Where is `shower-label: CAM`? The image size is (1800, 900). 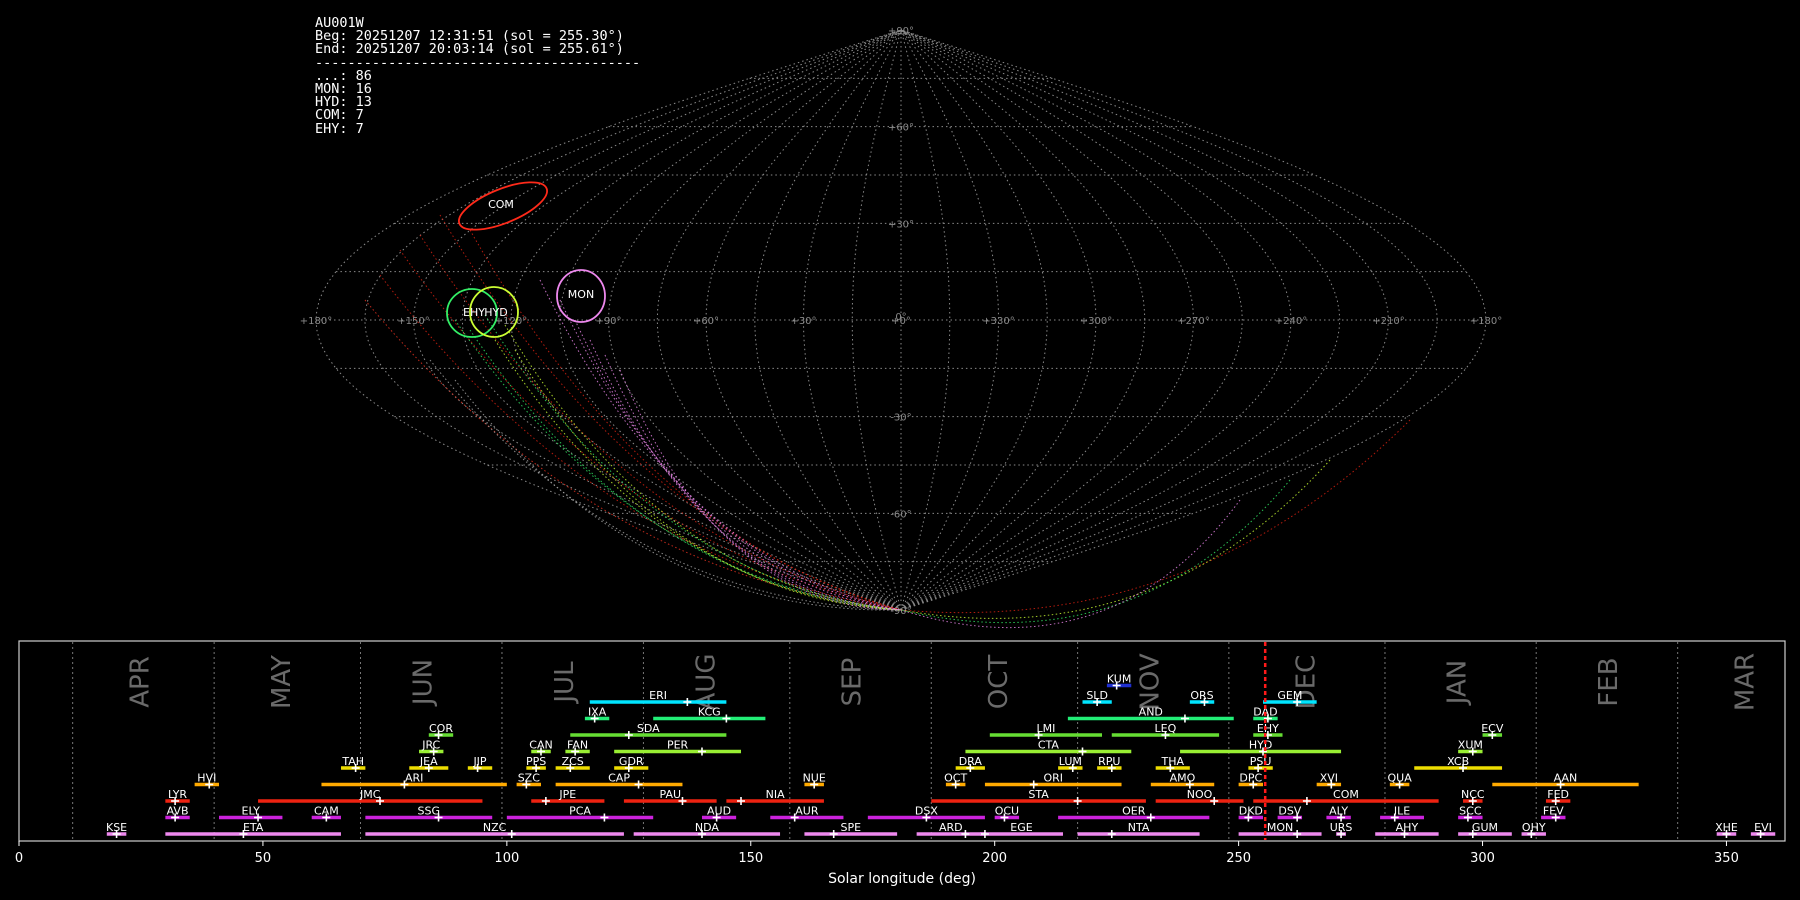
shower-label: CAM is located at coordinates (326, 811).